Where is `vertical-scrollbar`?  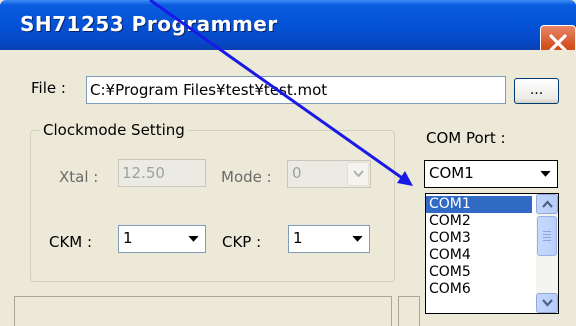
vertical-scrollbar is located at coordinates (547, 253).